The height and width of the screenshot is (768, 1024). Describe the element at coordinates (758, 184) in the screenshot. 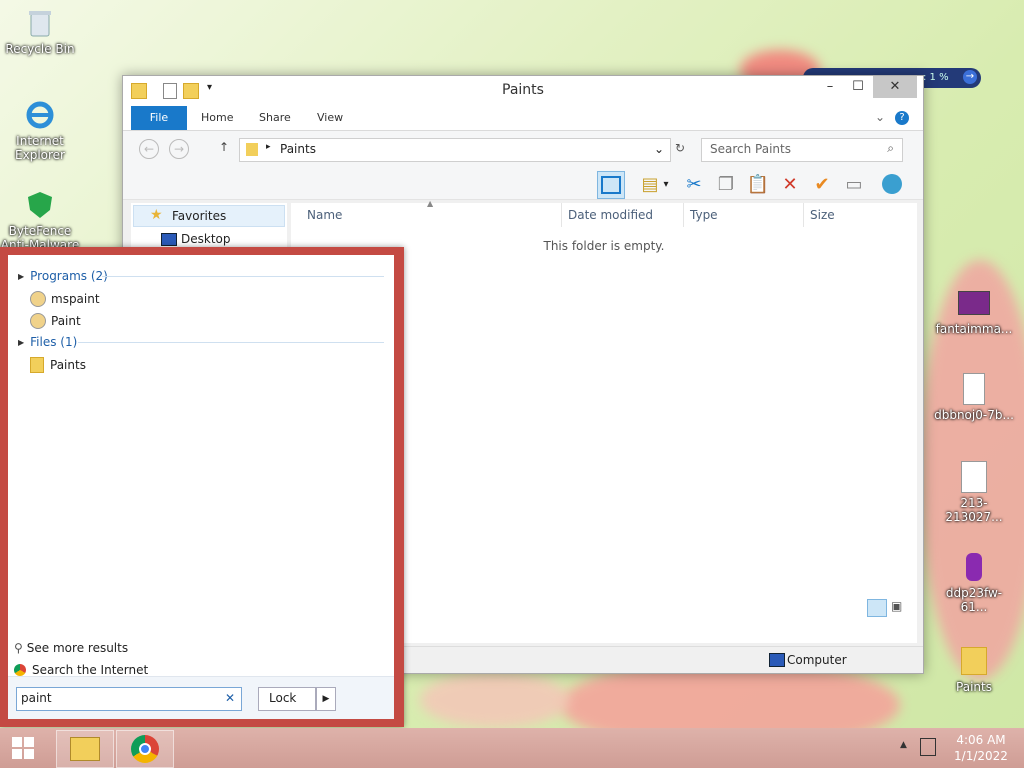

I see `paste-icon: 📋` at that location.